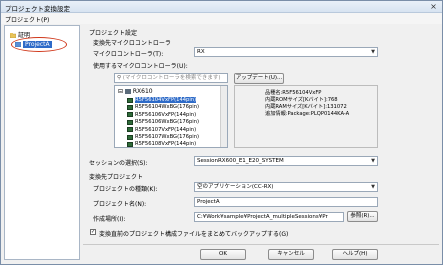  What do you see at coordinates (118, 163) in the screenshot?
I see `session-label: セッションの選択(S):` at bounding box center [118, 163].